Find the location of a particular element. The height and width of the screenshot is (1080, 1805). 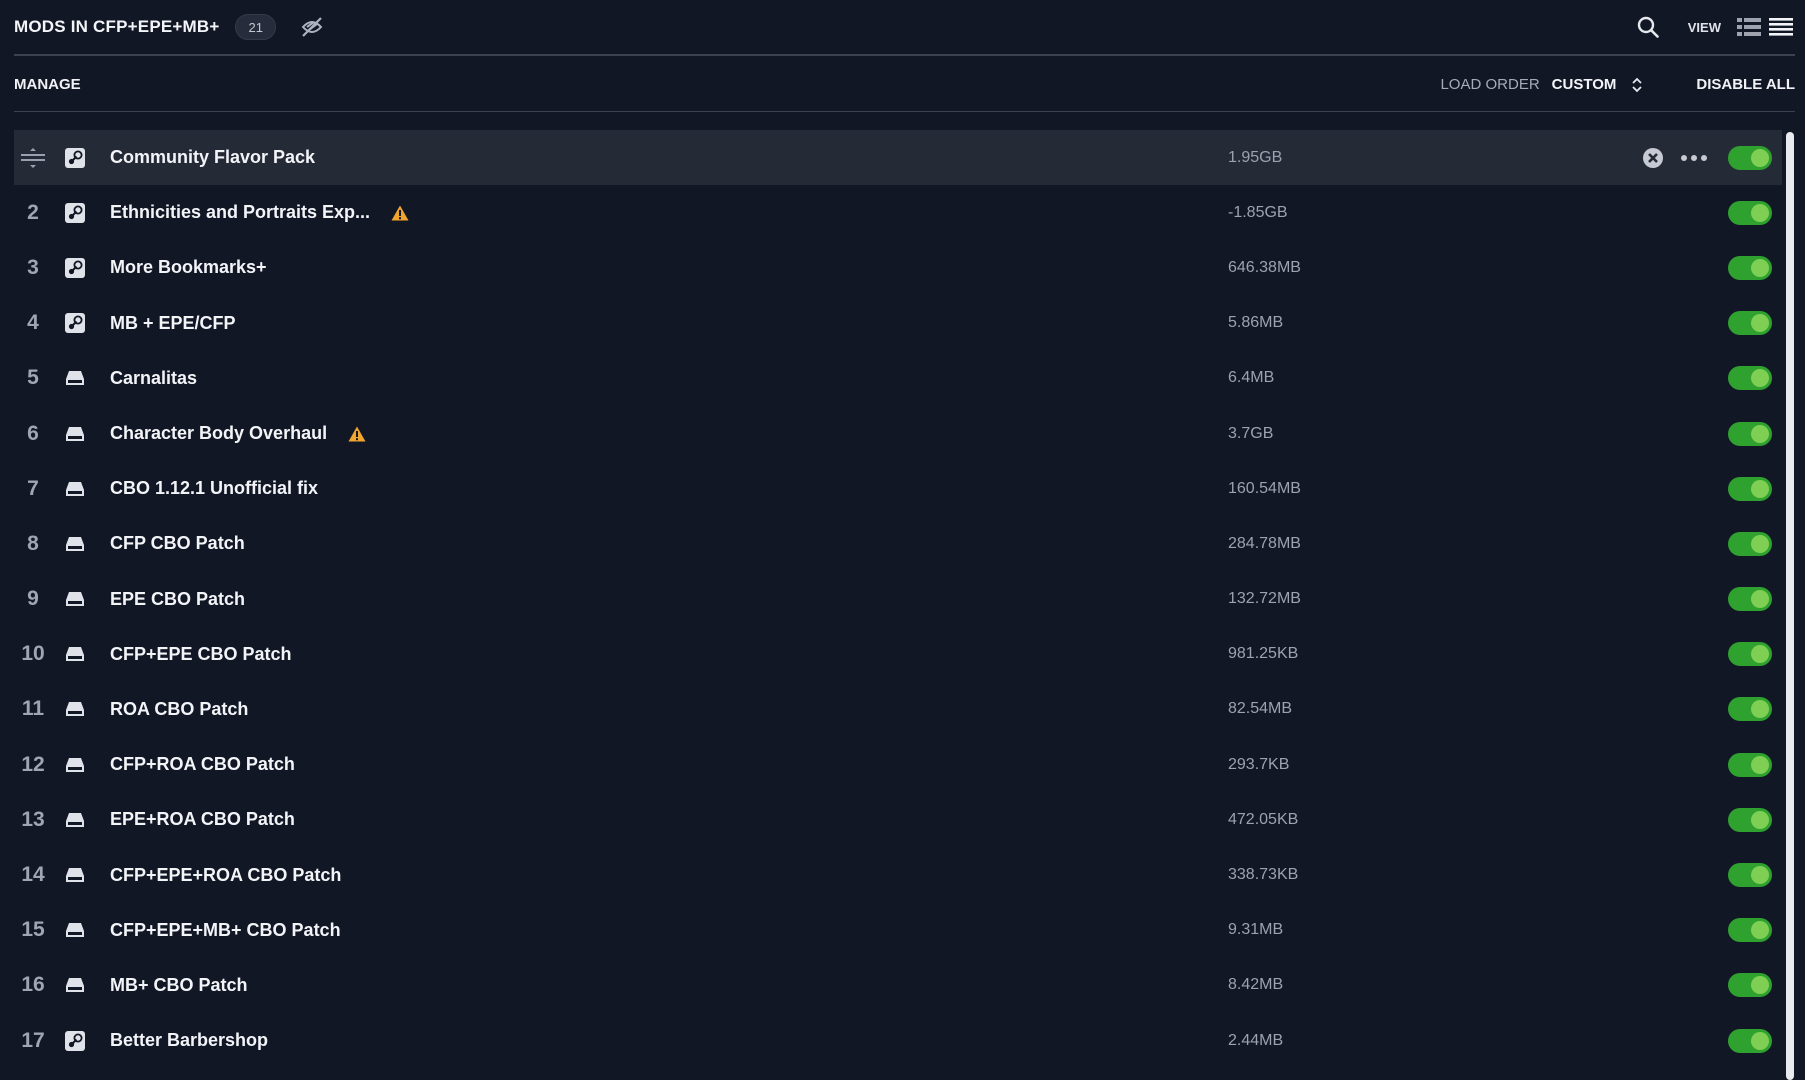

mod-row: 3 More Bookmarks+ 646.38MB is located at coordinates (898, 267).